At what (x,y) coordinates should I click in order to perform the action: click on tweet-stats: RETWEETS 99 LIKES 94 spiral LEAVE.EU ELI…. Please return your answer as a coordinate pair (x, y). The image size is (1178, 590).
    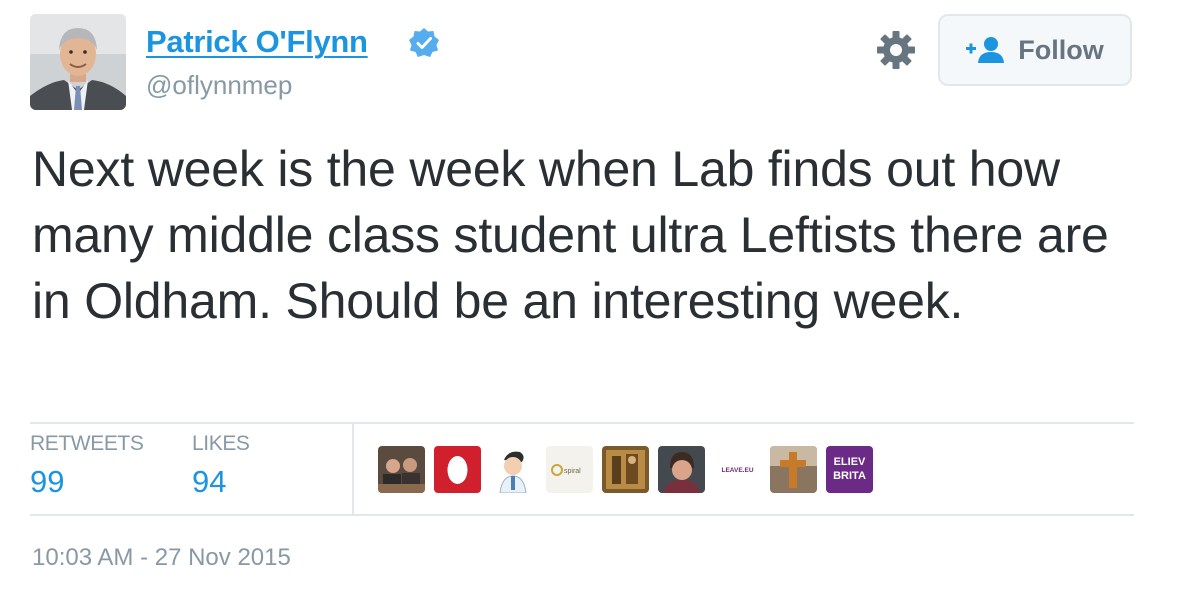
    Looking at the image, I should click on (582, 469).